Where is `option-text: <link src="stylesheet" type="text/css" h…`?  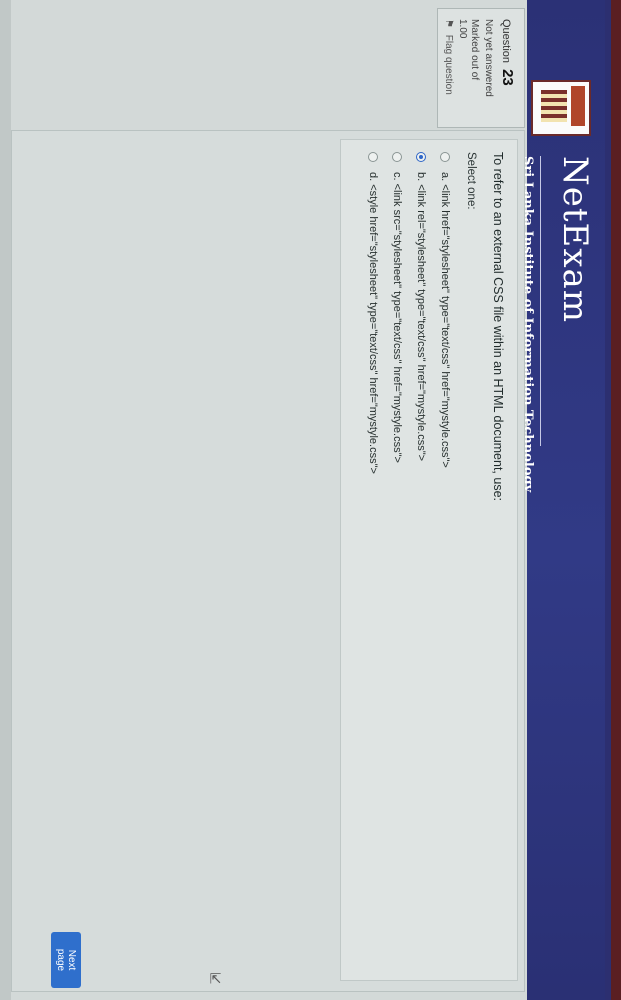
option-text: <link src="stylesheet" type="text/css" h… is located at coordinates (397, 323).